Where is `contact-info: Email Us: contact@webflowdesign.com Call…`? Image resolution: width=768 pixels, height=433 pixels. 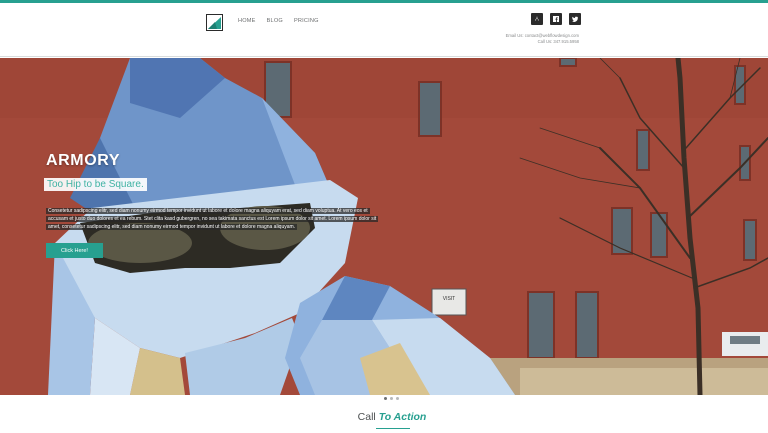
contact-info: Email Us: contact@webflowdesign.com Call… is located at coordinates (542, 39).